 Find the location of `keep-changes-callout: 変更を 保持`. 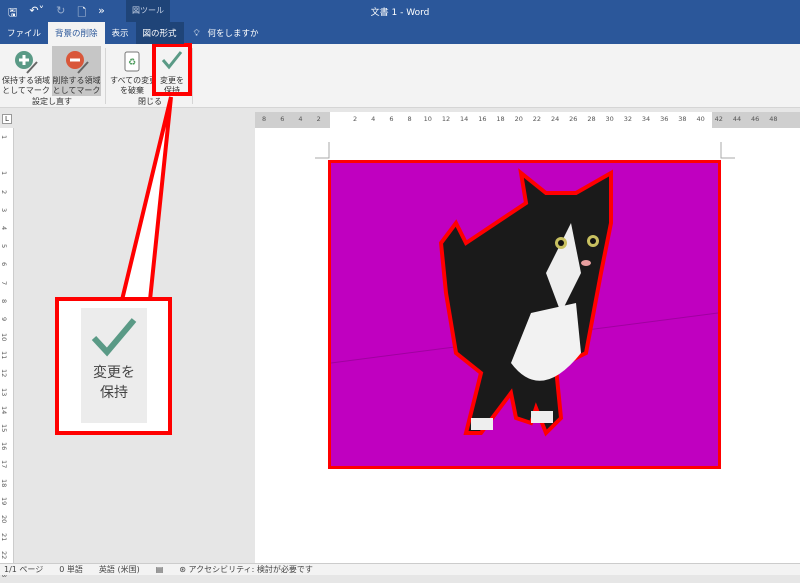

keep-changes-callout: 変更を 保持 is located at coordinates (113, 366).